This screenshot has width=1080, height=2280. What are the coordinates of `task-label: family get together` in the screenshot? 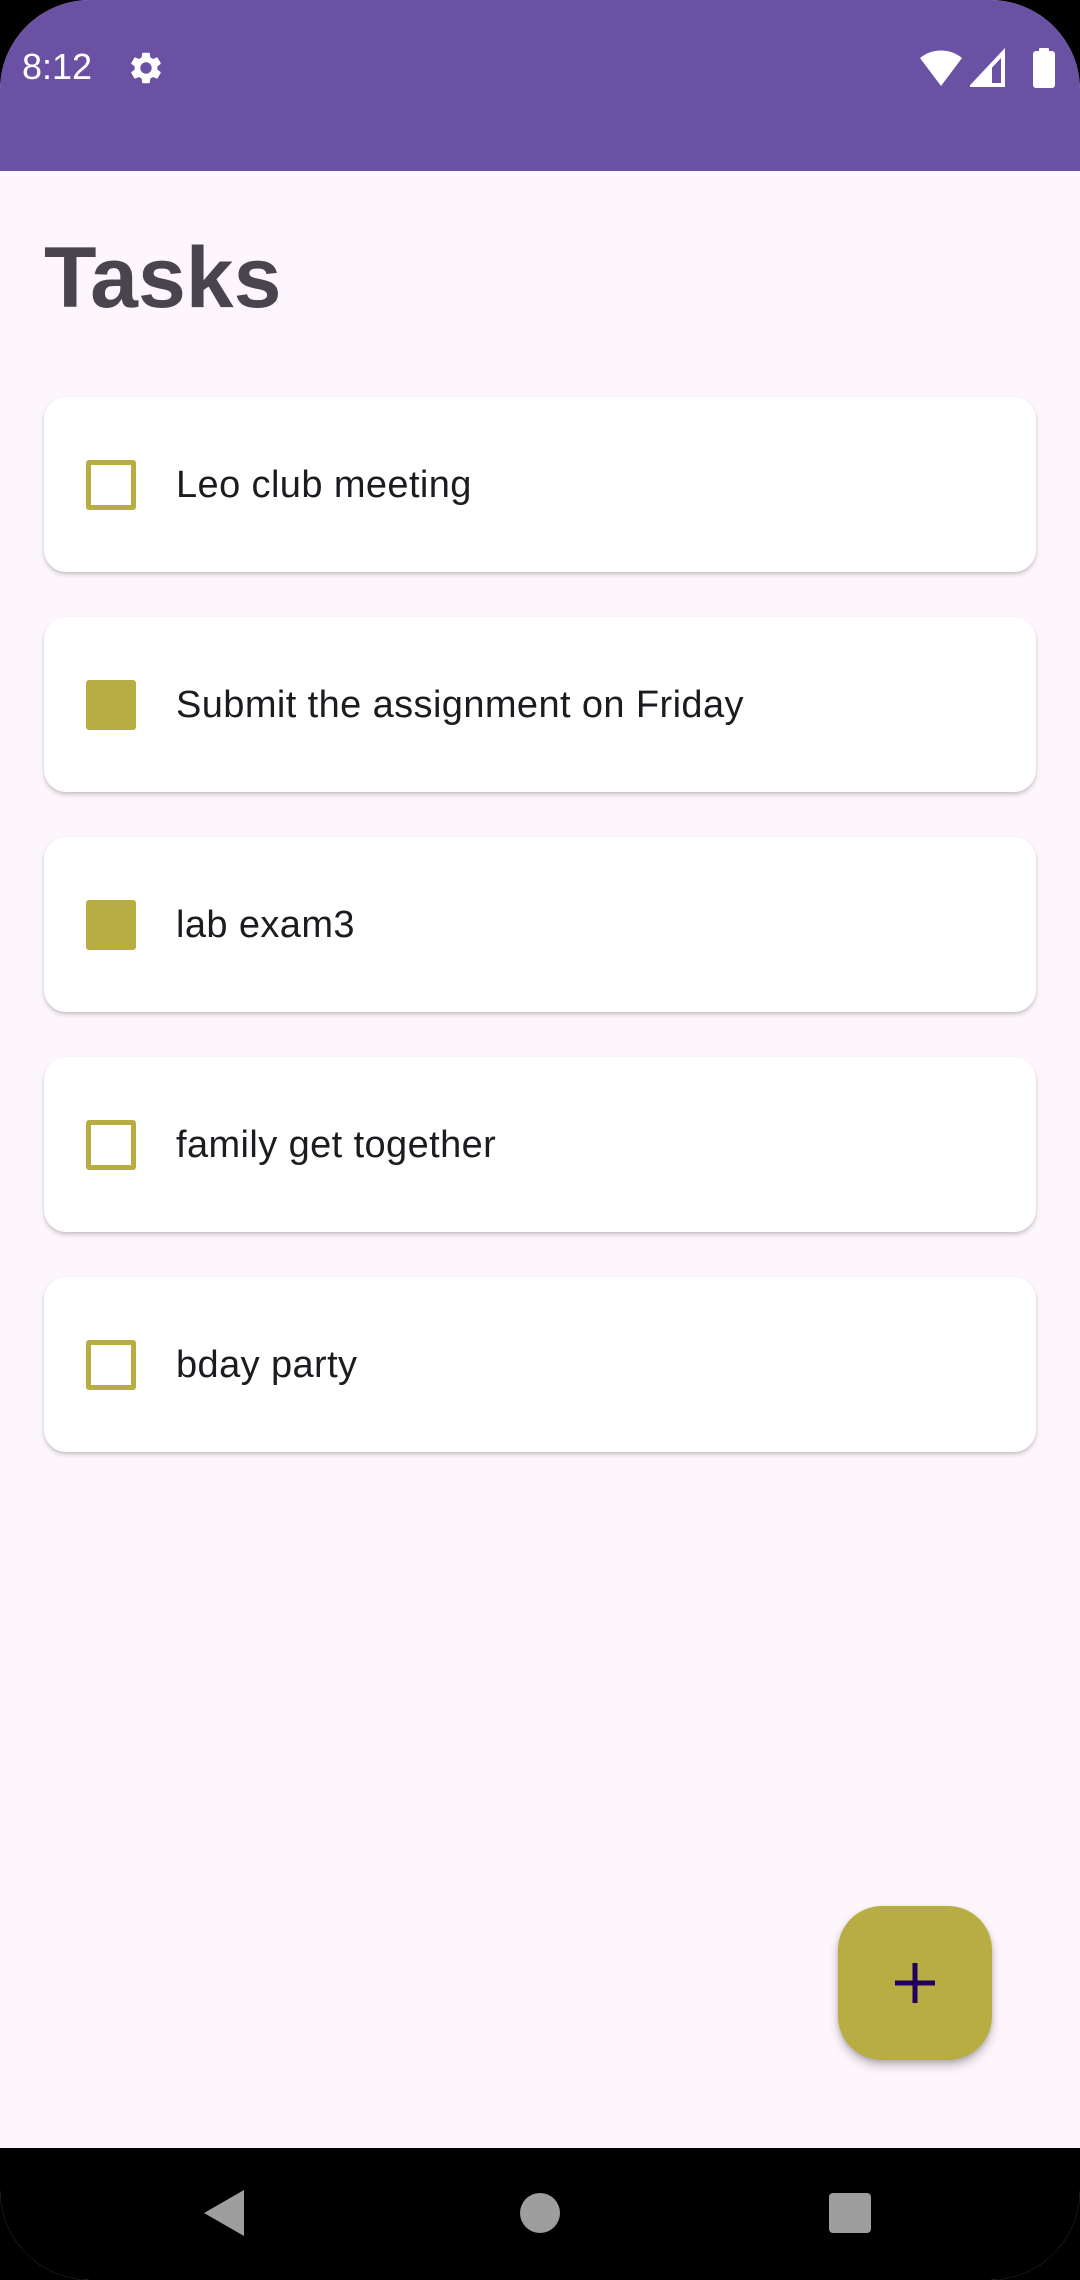 It's located at (336, 1145).